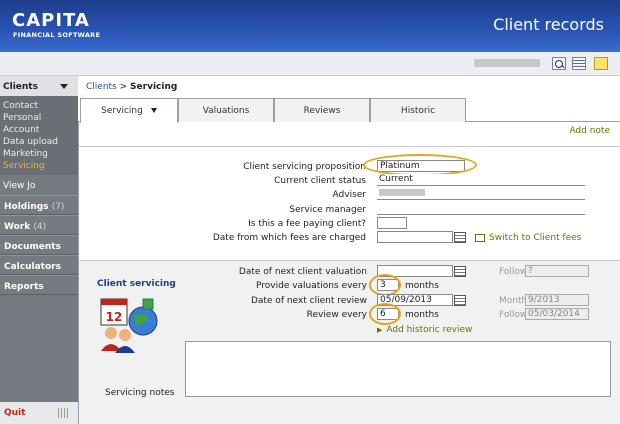  I want to click on sidebar-item-label: Calculators, so click(32, 267).